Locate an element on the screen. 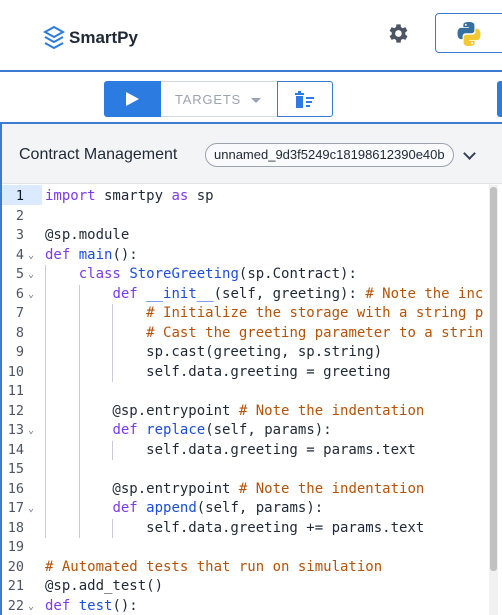  line-number: 10 is located at coordinates (15, 371).